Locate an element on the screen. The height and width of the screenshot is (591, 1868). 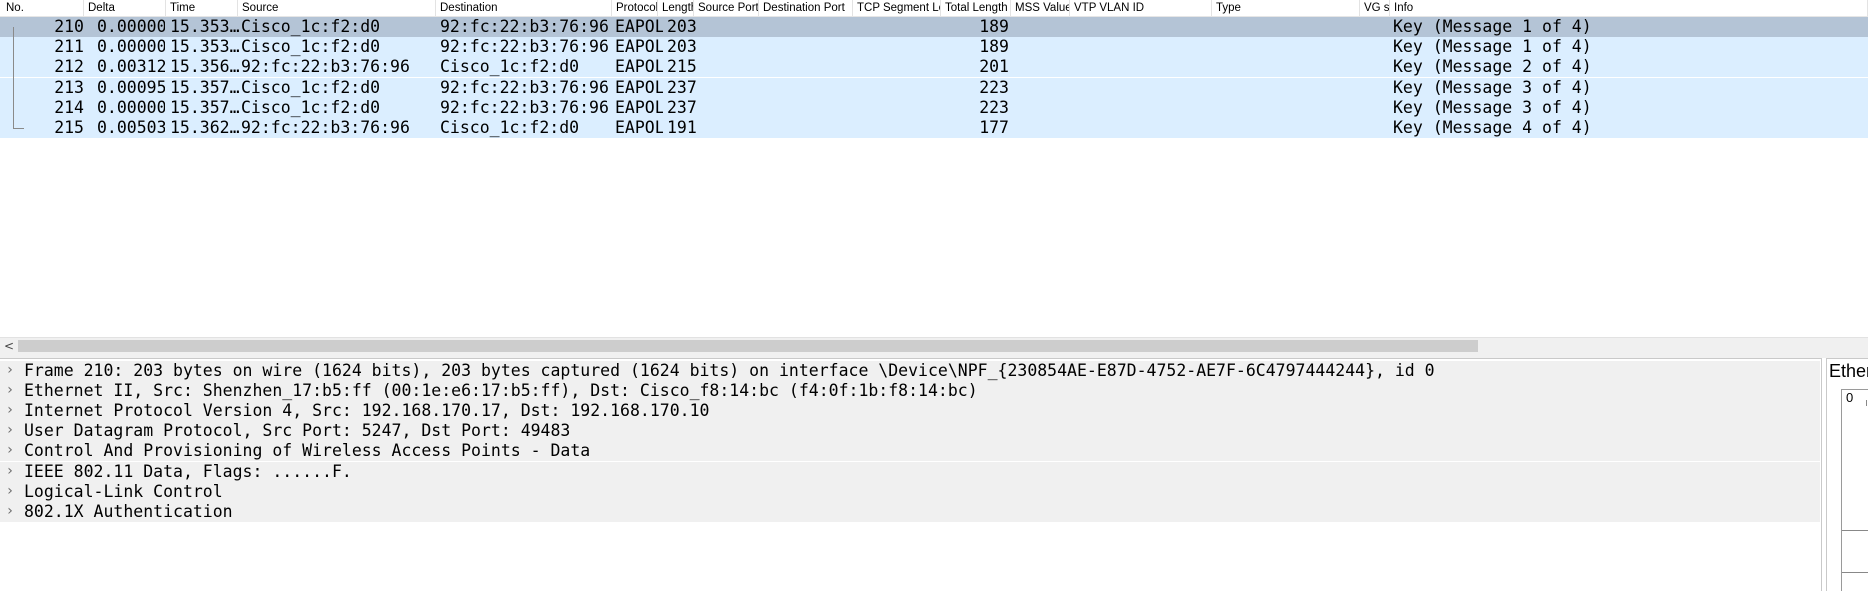
cell-no: 212 is located at coordinates (69, 66).